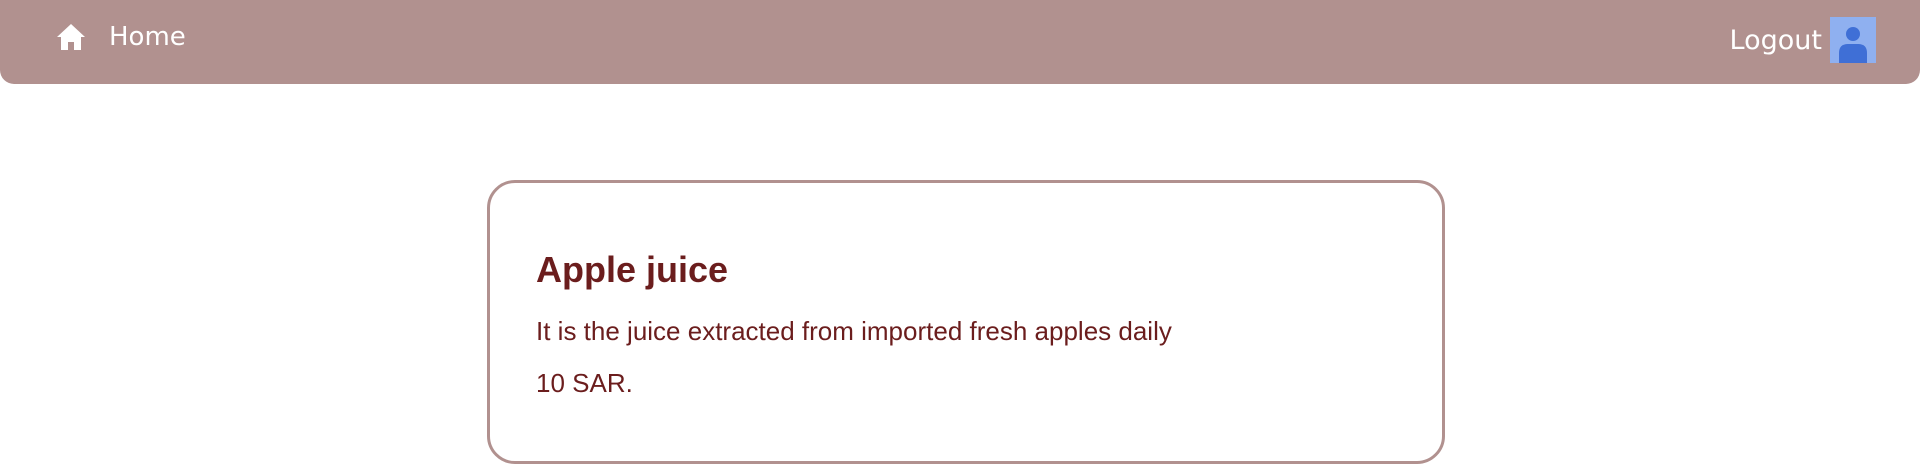 This screenshot has width=1920, height=475. What do you see at coordinates (147, 37) in the screenshot?
I see `home-label: Home` at bounding box center [147, 37].